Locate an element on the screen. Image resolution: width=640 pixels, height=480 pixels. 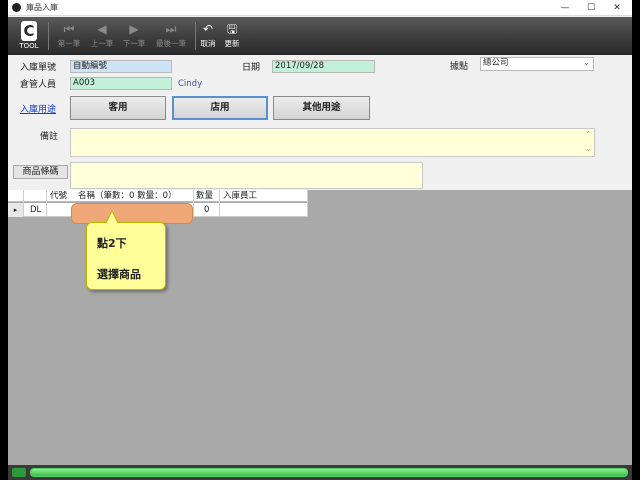
column-name: 名稱（筆數：0 數量：0） is located at coordinates (127, 196).